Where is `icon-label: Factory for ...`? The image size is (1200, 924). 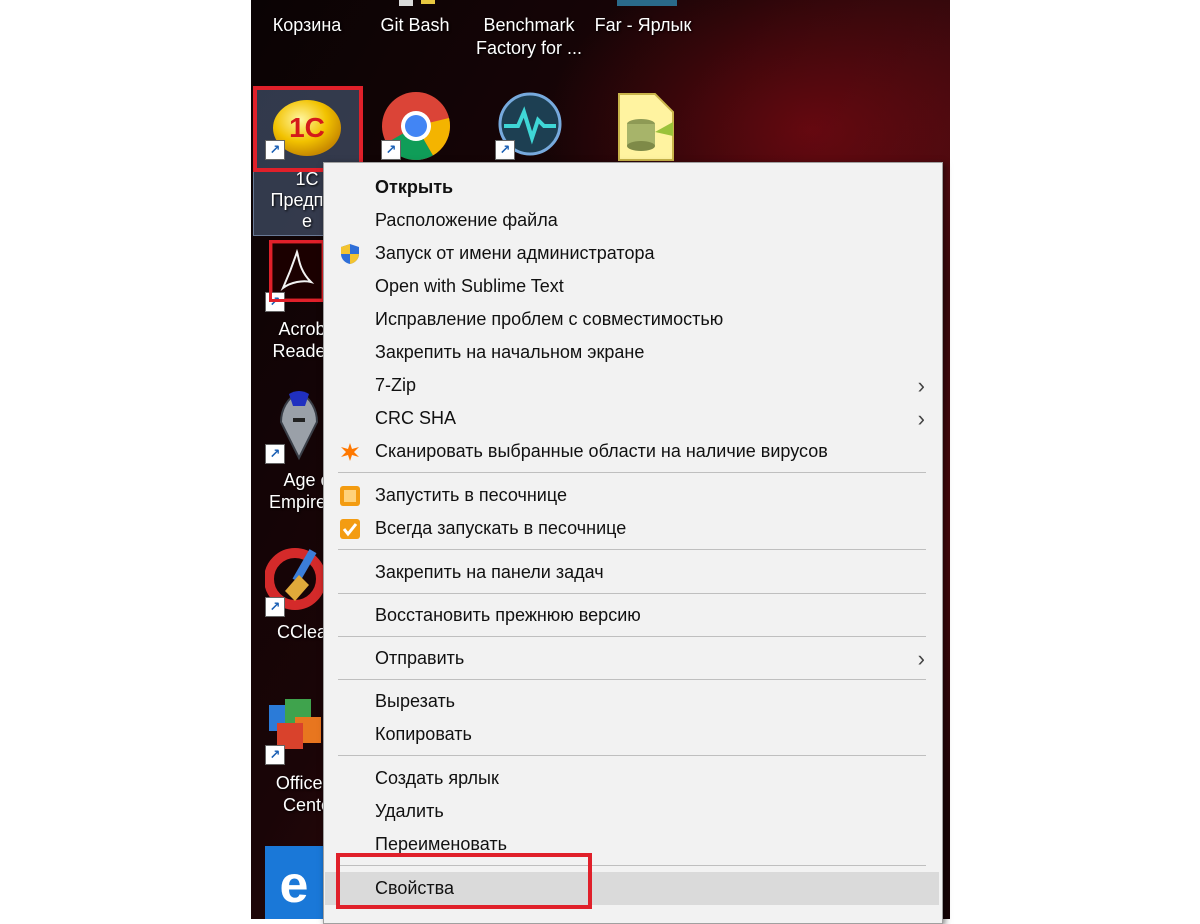
icon-label: Factory for ... is located at coordinates (529, 48).